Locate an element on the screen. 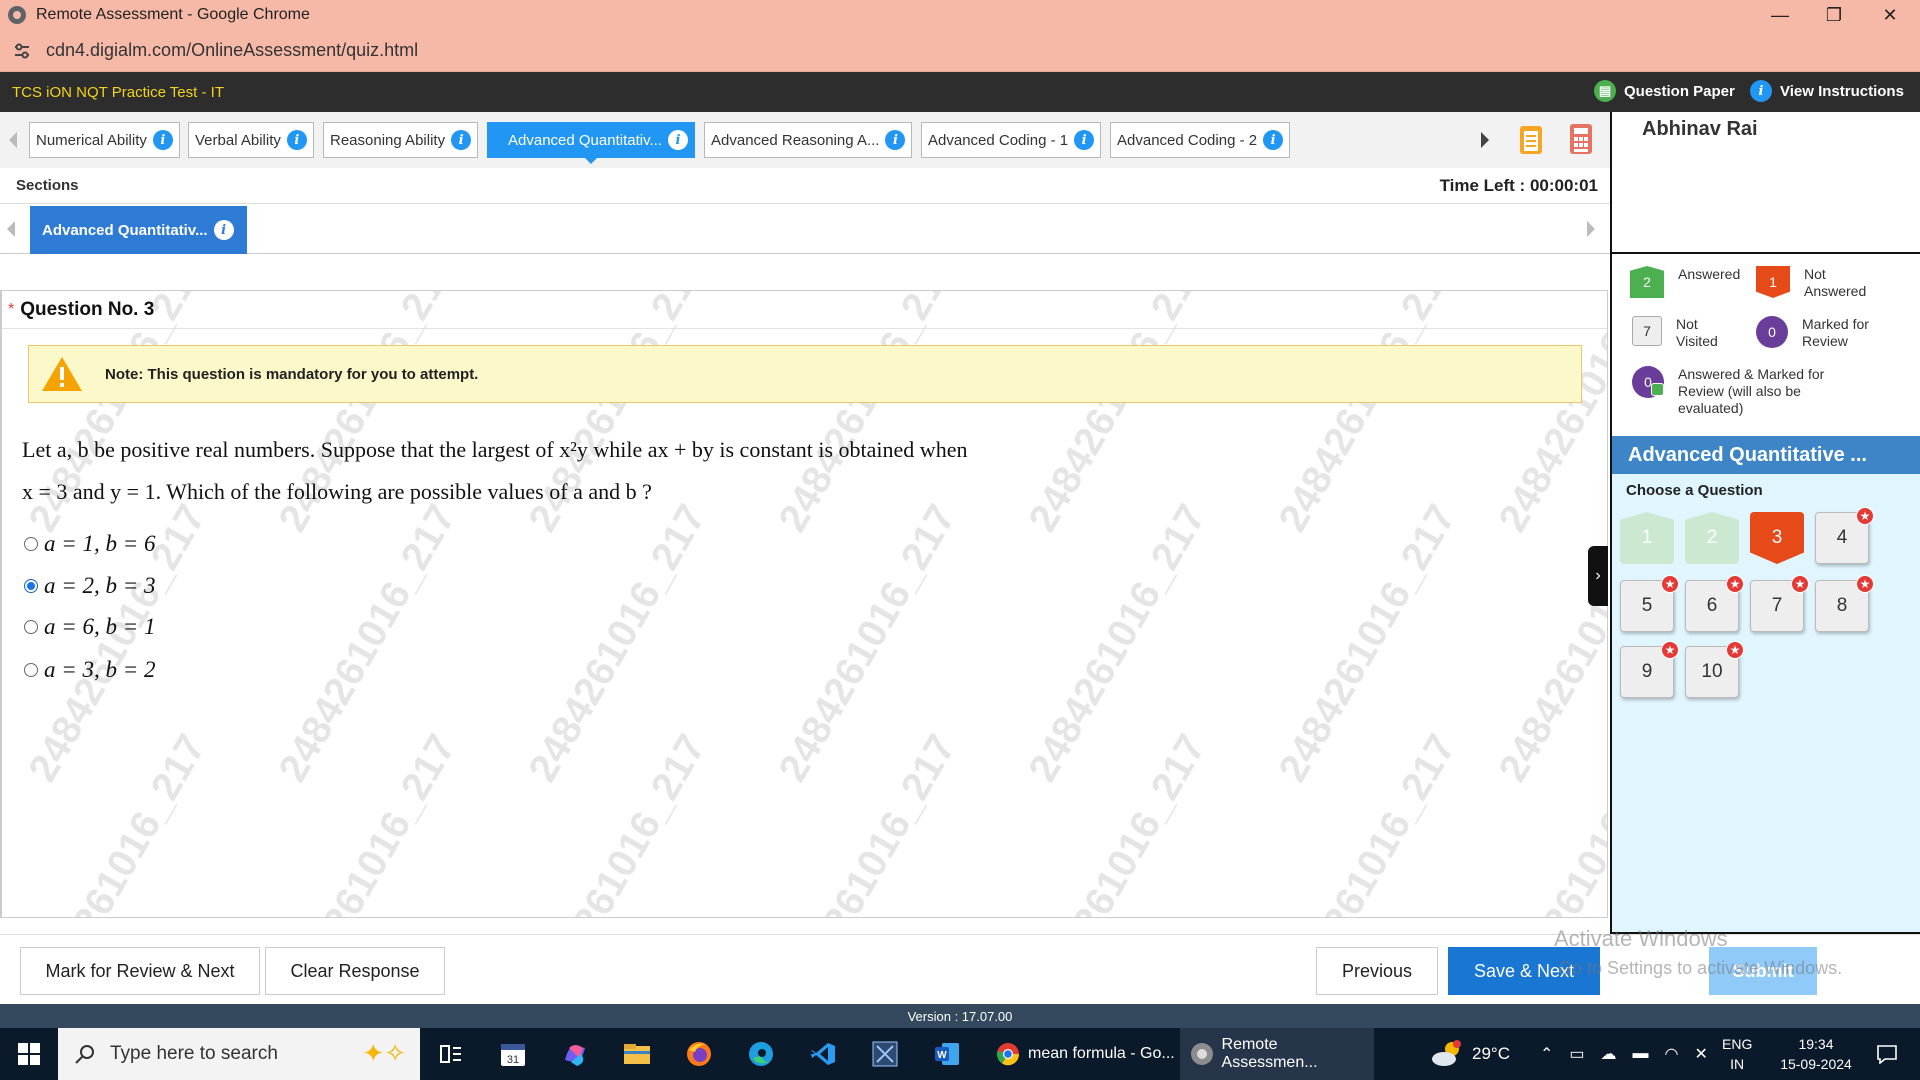 The width and height of the screenshot is (1920, 1080). tab-label: Numerical Ability is located at coordinates (91, 140).